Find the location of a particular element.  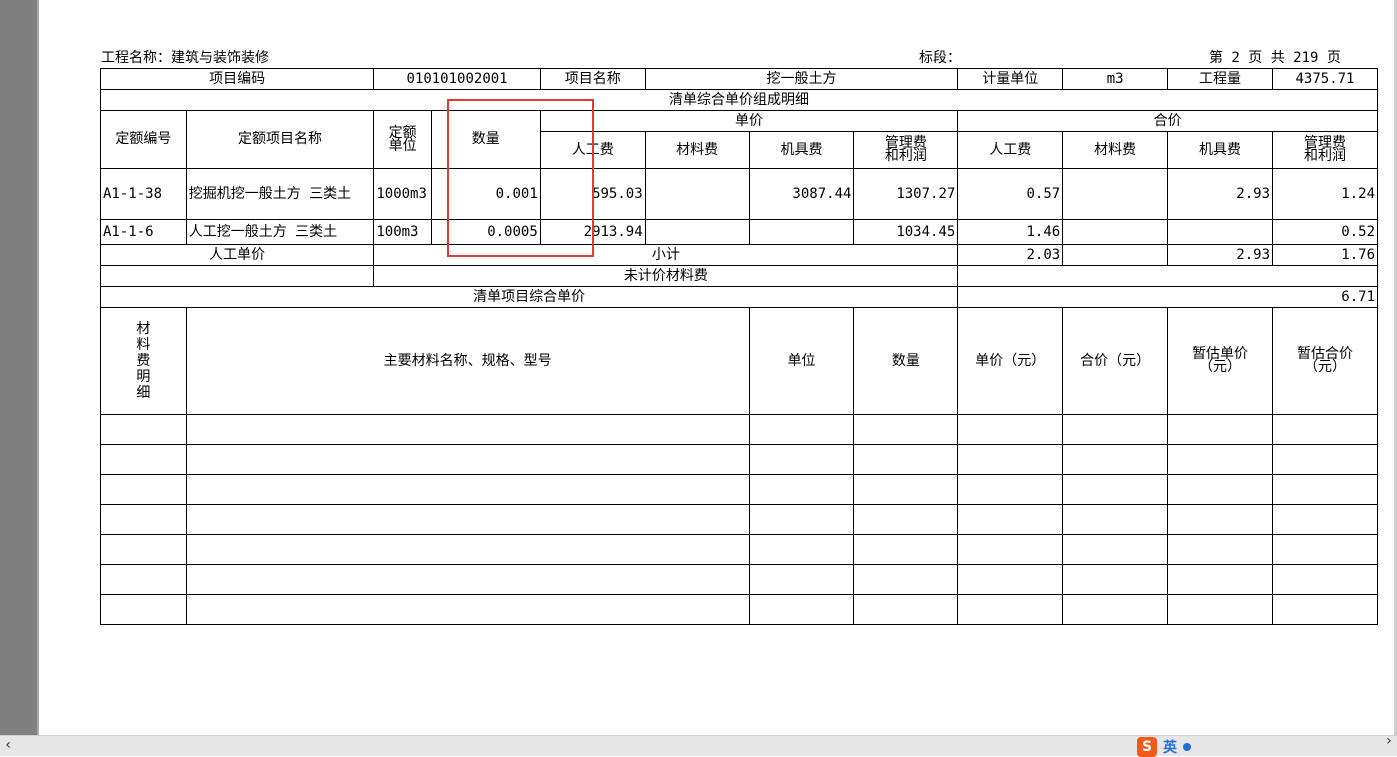

row-unit-mgmt: 1034.45 is located at coordinates (906, 232).